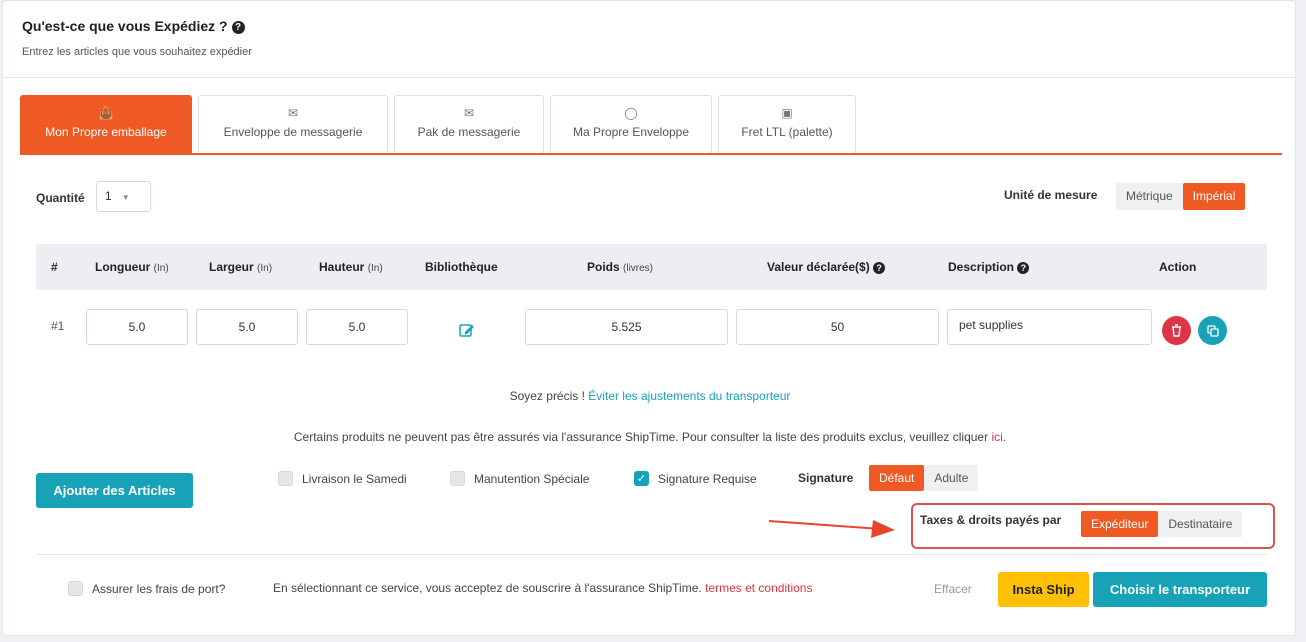 Image resolution: width=1306 pixels, height=642 pixels. I want to click on shopping-bag-icon: 👜, so click(106, 113).